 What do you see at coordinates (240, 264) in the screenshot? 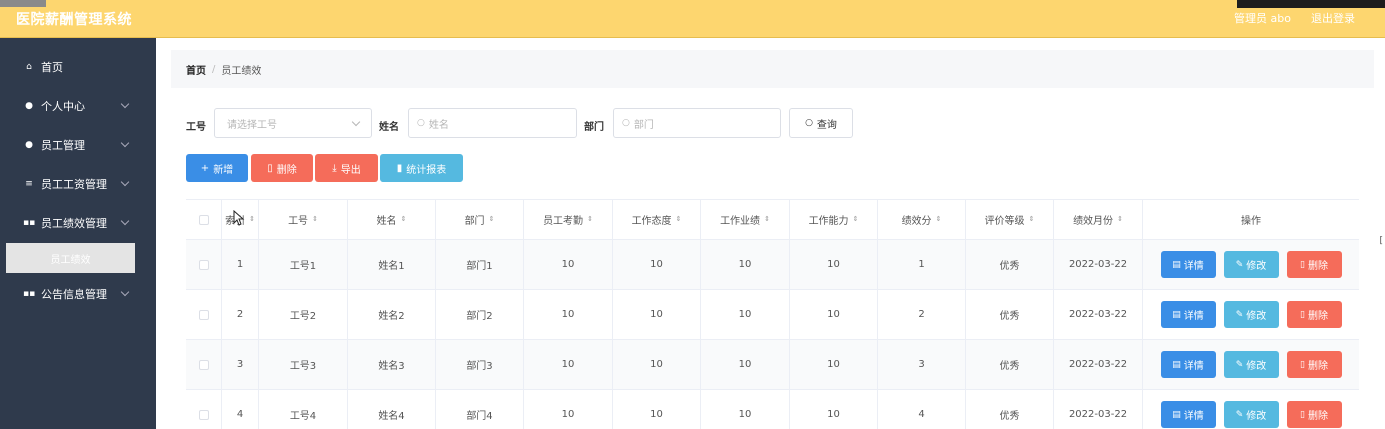
I see `cell-index: 1` at bounding box center [240, 264].